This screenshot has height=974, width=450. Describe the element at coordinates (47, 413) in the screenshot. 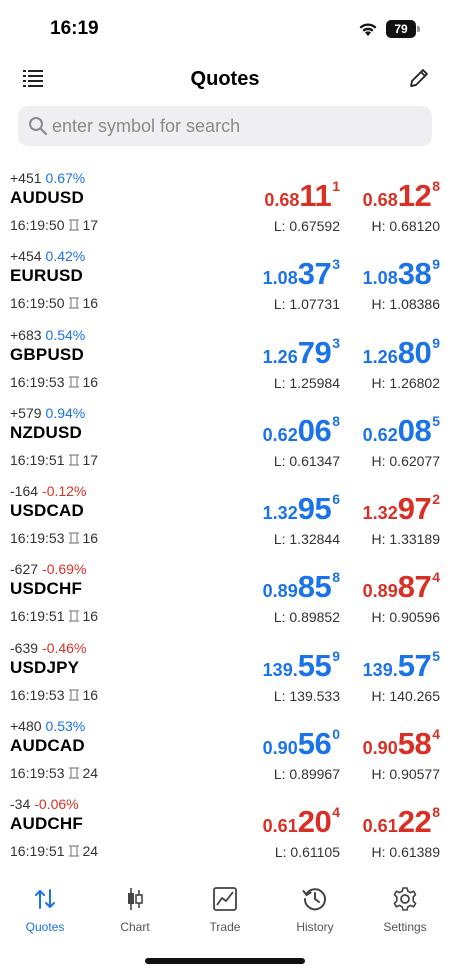

I see `daily-change: +579 0.94%` at that location.